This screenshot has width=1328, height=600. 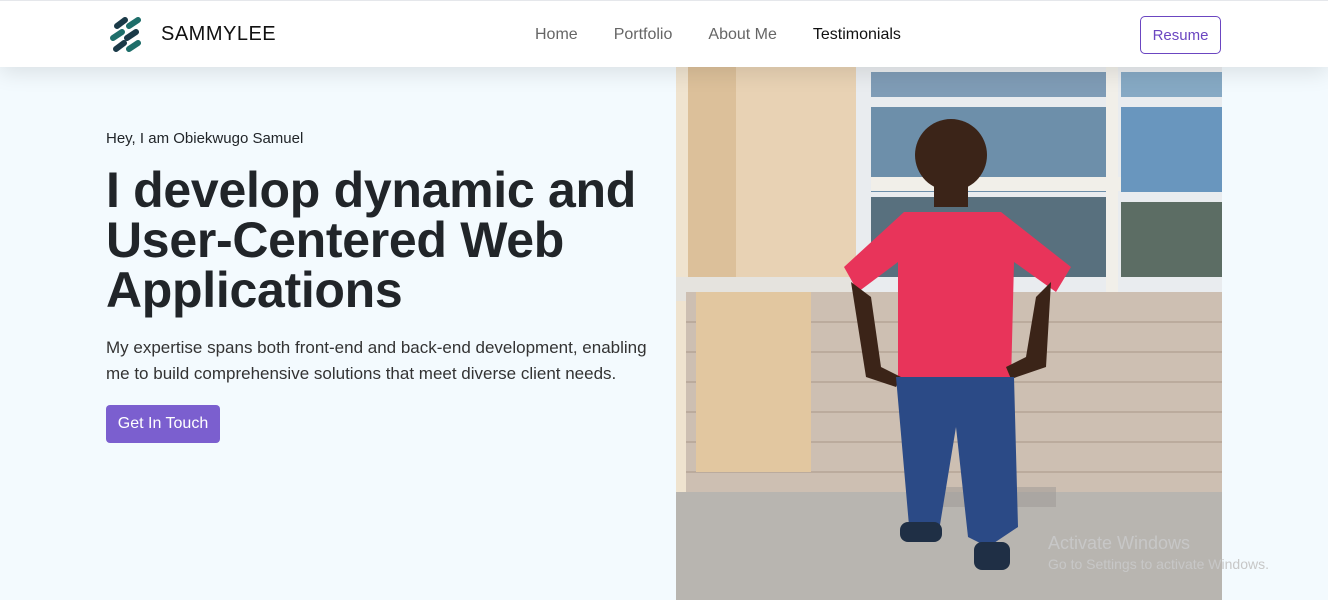 I want to click on nav-link-home: Home, so click(x=556, y=34).